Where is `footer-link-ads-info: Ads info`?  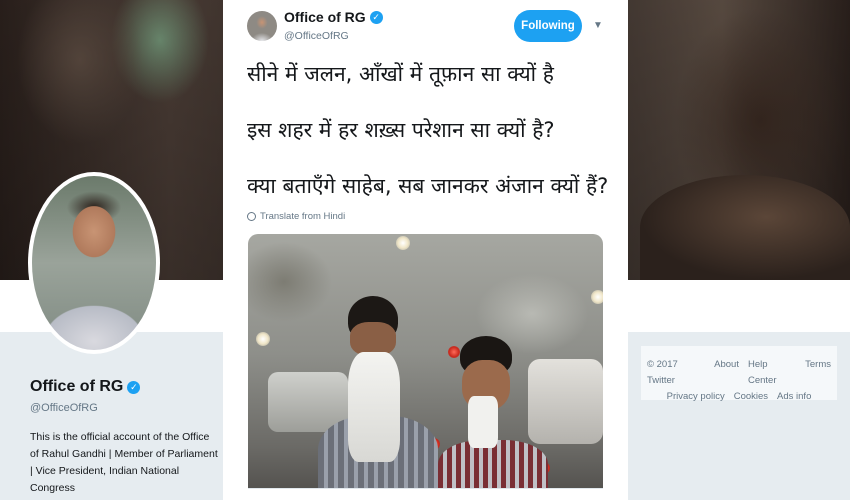
footer-link-ads-info: Ads info is located at coordinates (794, 397).